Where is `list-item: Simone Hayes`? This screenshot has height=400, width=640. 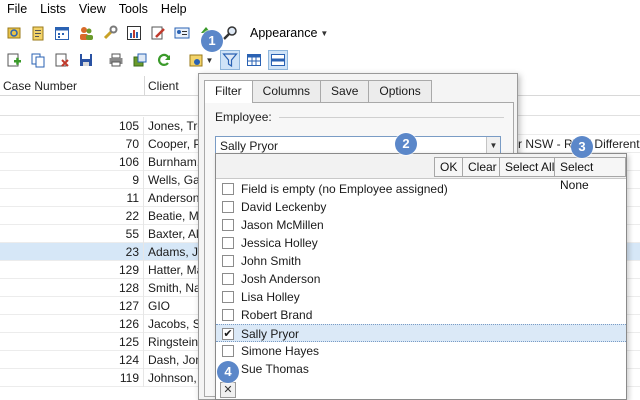
list-item: Simone Hayes is located at coordinates (421, 351).